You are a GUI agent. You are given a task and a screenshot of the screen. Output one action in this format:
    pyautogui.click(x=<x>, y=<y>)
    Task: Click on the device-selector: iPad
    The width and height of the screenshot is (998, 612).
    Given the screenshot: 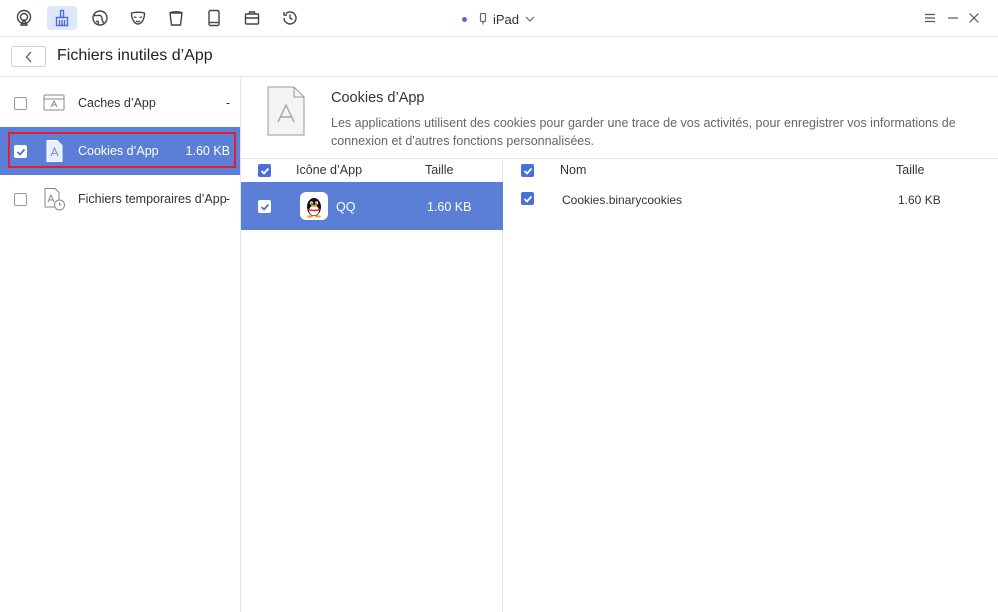 What is the action you would take?
    pyautogui.click(x=498, y=19)
    